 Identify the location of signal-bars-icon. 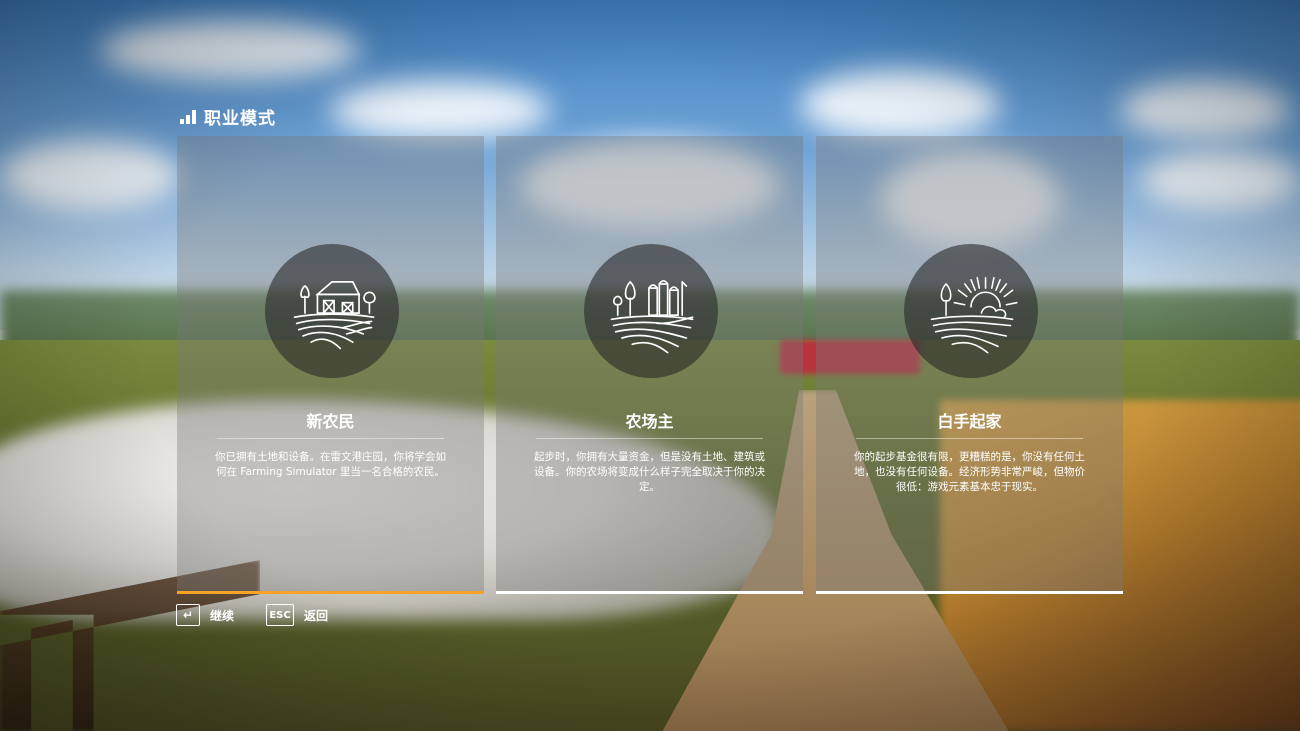
(188, 116).